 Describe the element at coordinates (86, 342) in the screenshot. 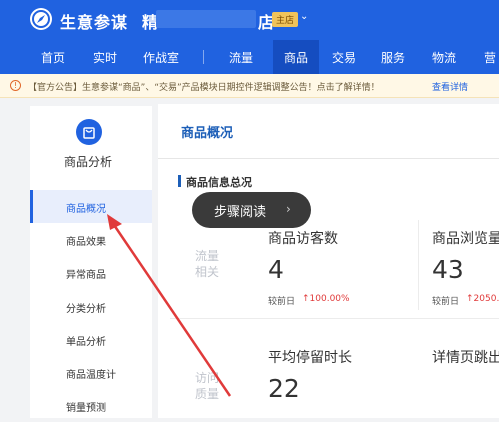

I see `sidebar-item-label: 单品分析` at that location.